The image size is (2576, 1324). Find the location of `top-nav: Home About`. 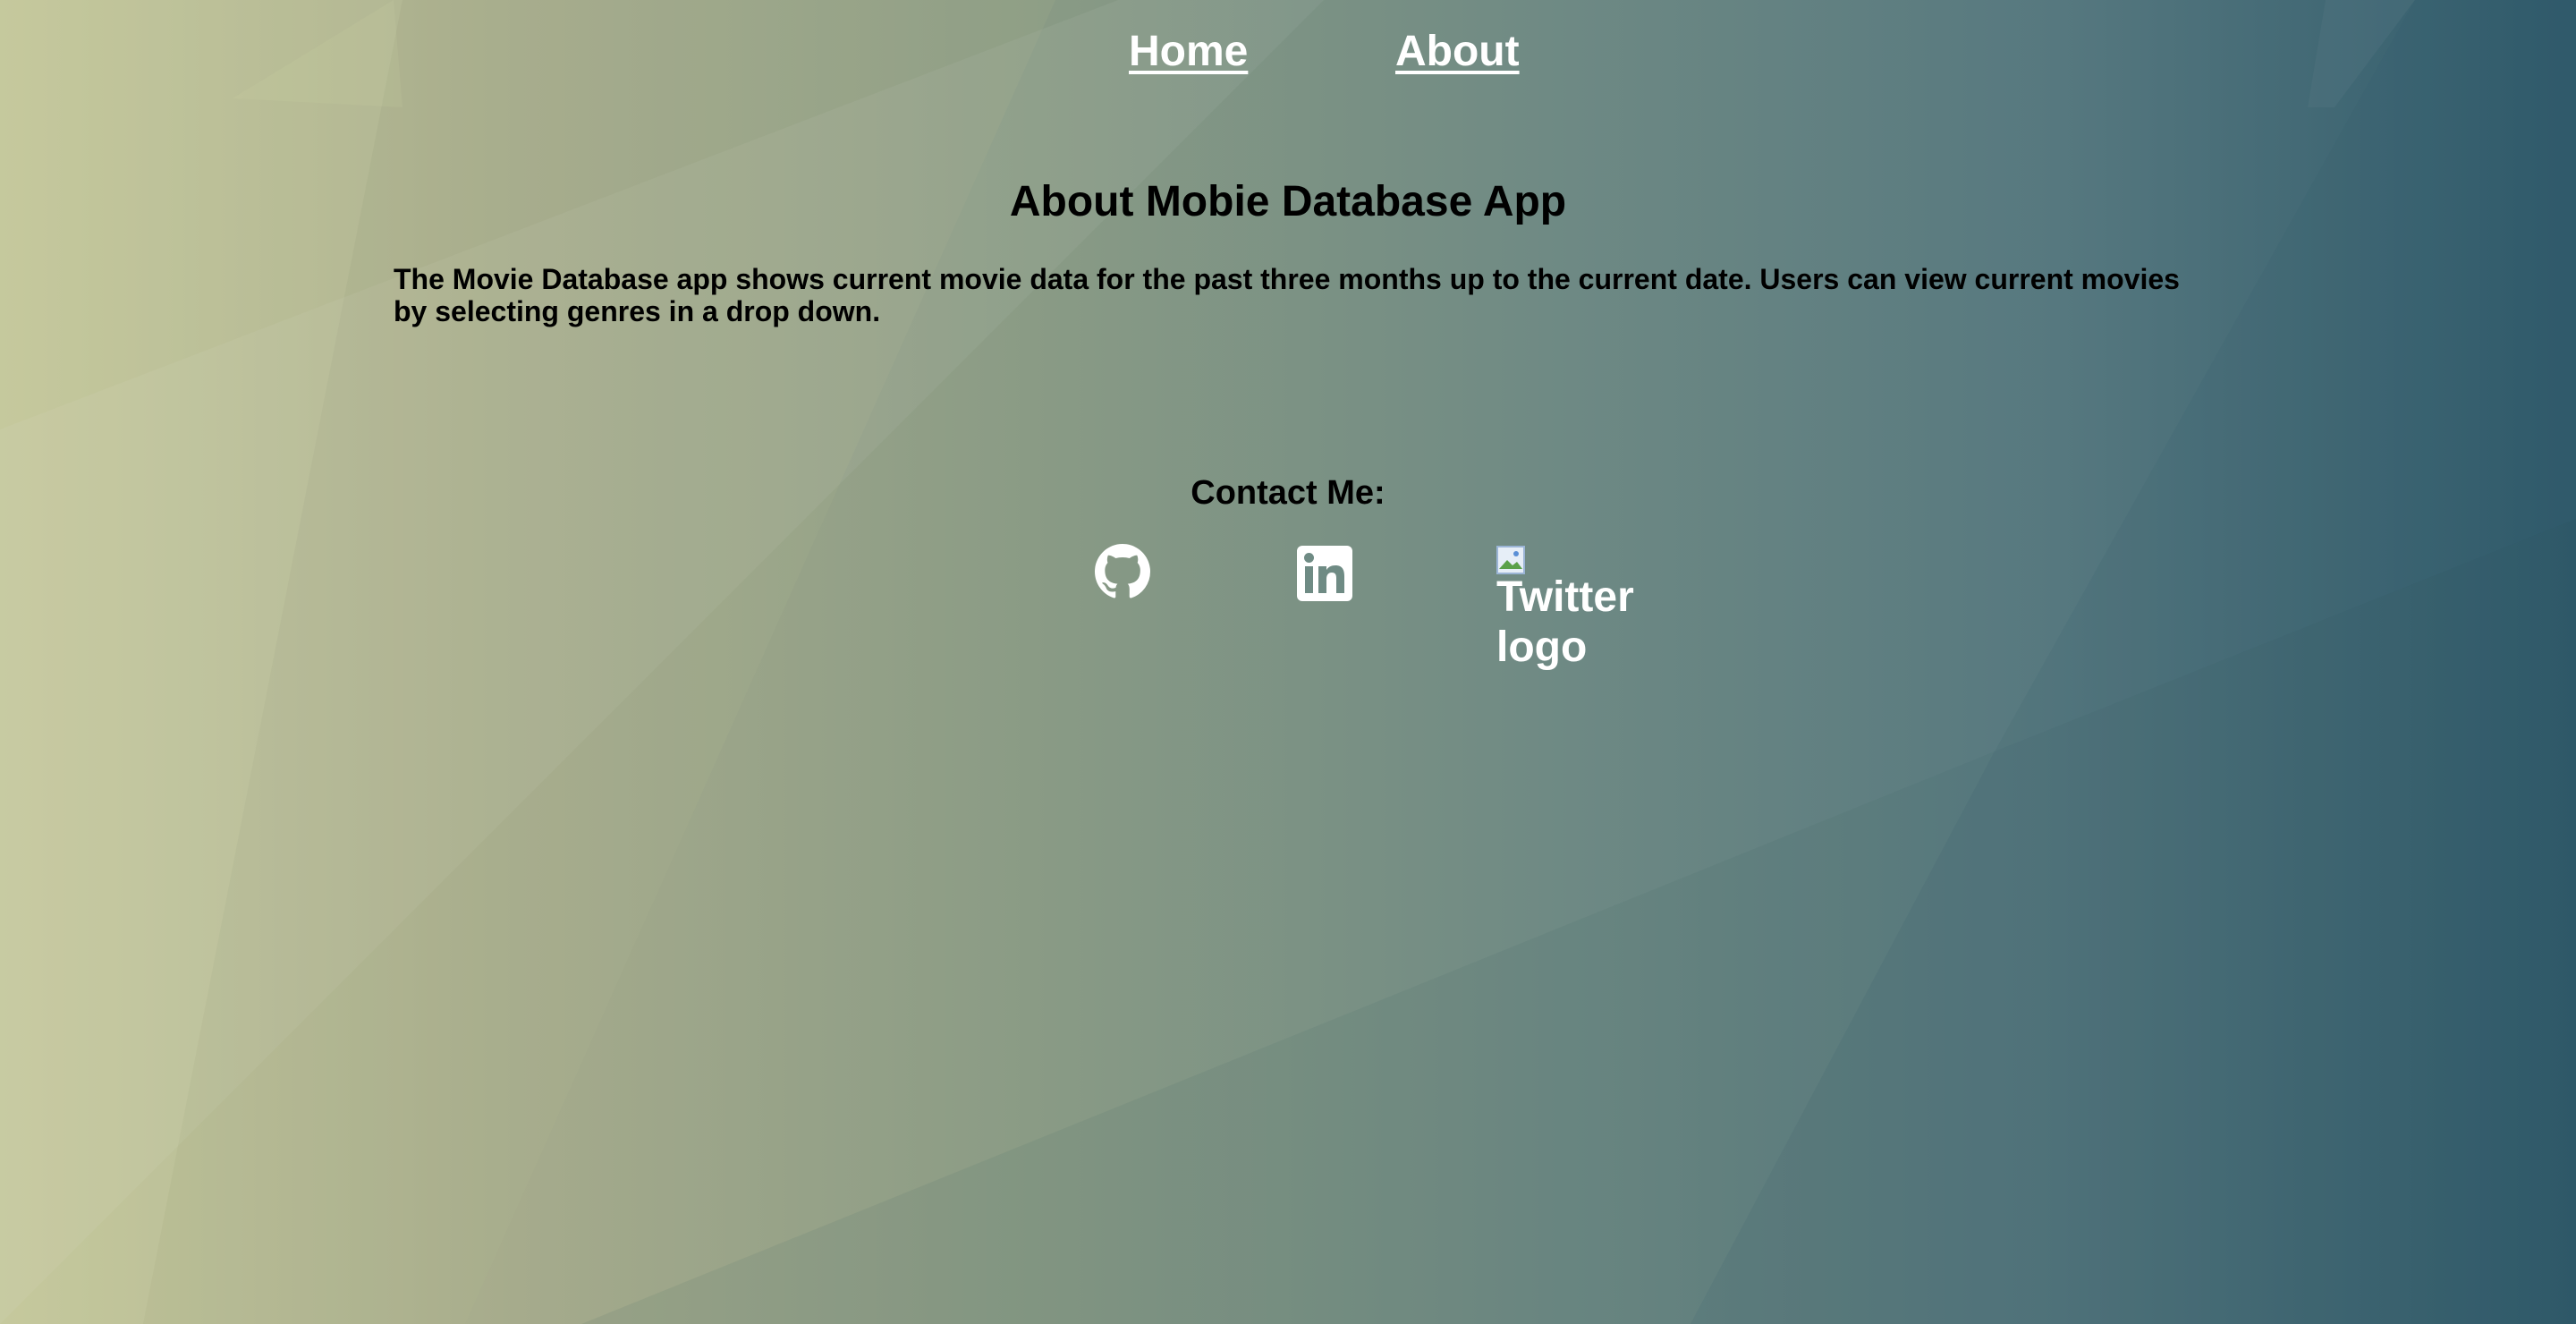

top-nav: Home About is located at coordinates (1288, 53).